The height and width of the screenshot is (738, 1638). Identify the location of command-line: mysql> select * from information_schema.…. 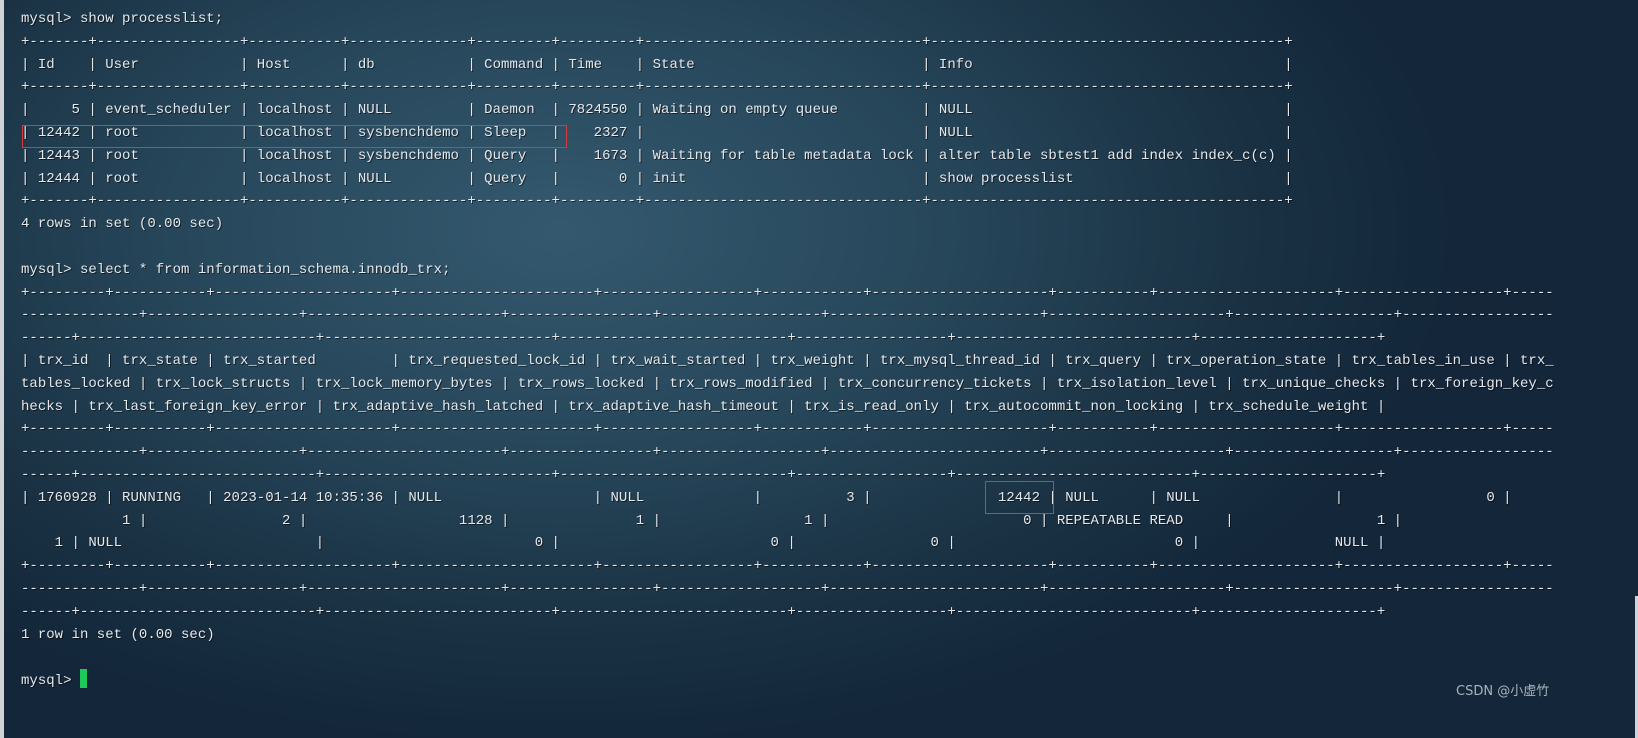
(236, 269).